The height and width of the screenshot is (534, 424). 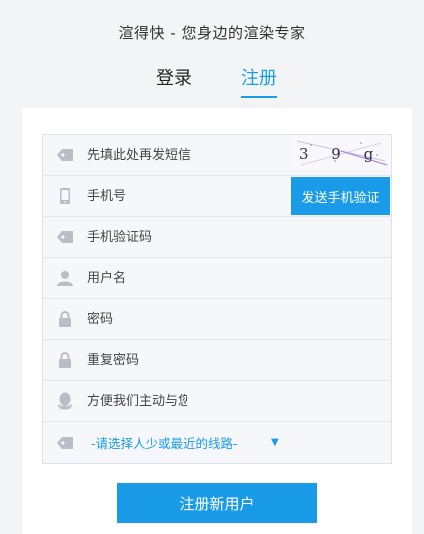 I want to click on sms-code-row, so click(x=217, y=237).